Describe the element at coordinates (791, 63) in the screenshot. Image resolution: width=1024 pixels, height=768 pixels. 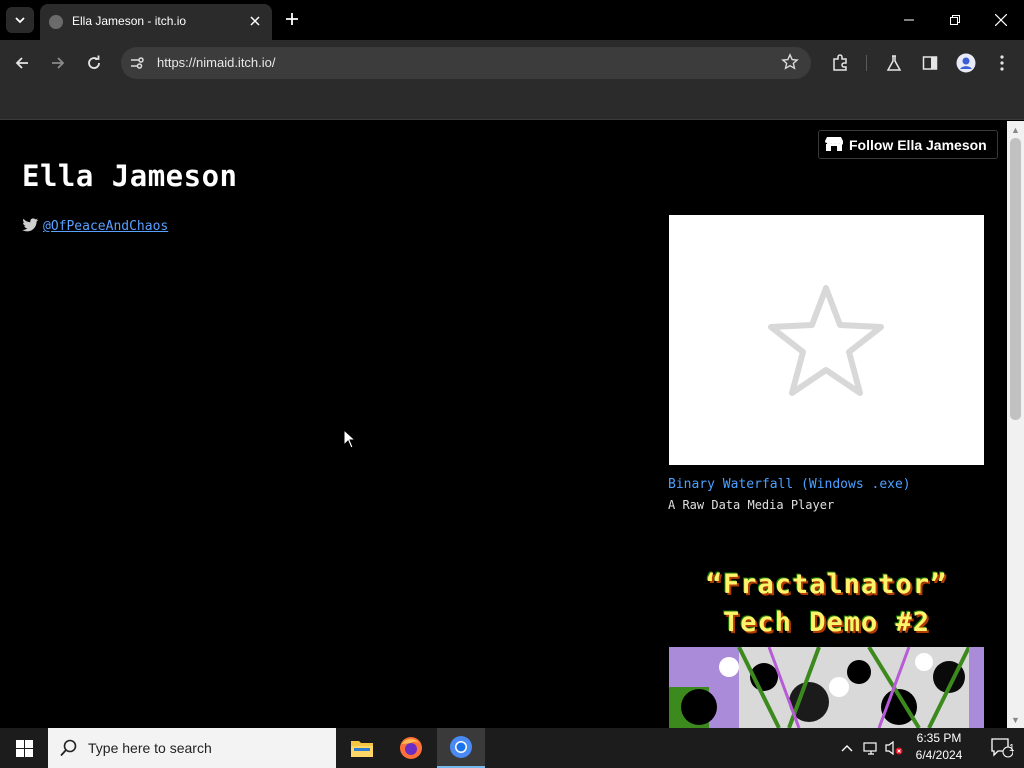
I see `bookmark-star-icon` at that location.